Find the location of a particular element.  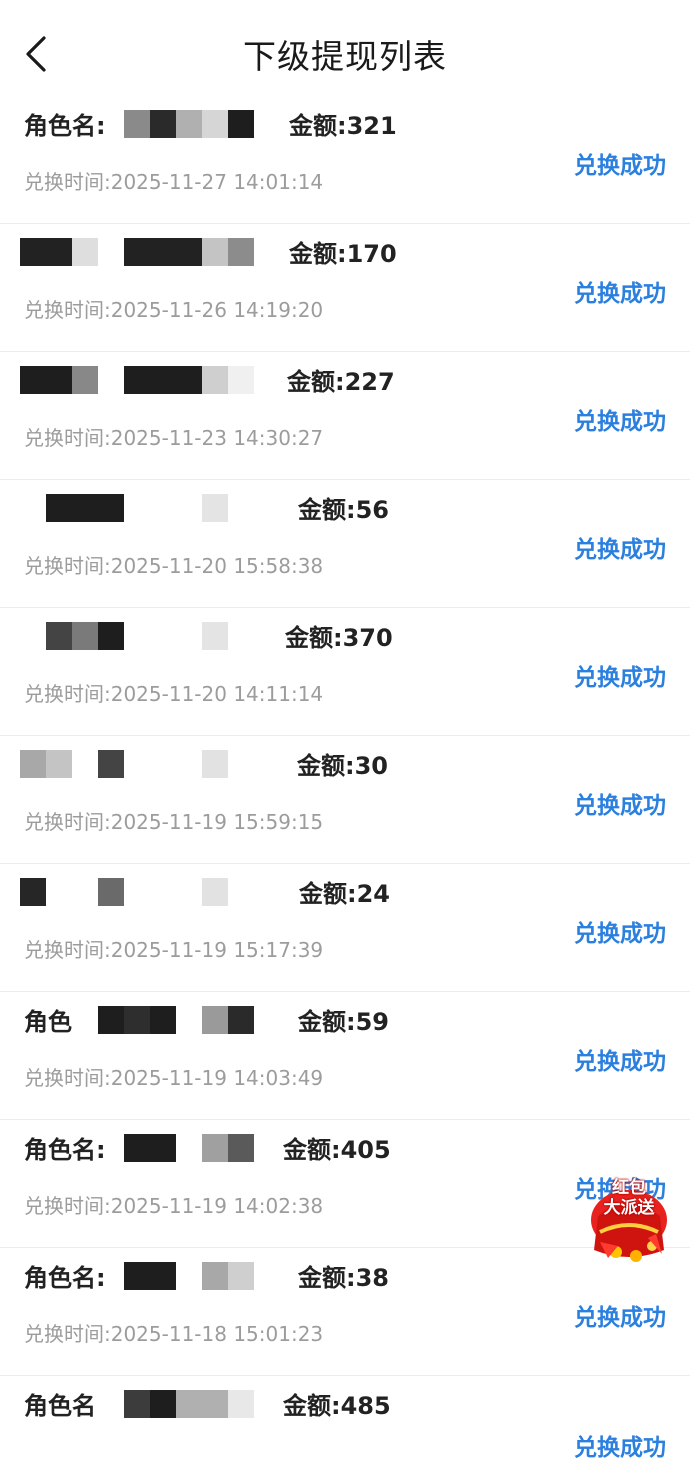

exchange-time: 兑换时间:2025-11-18 15:01:23 is located at coordinates (174, 1334).